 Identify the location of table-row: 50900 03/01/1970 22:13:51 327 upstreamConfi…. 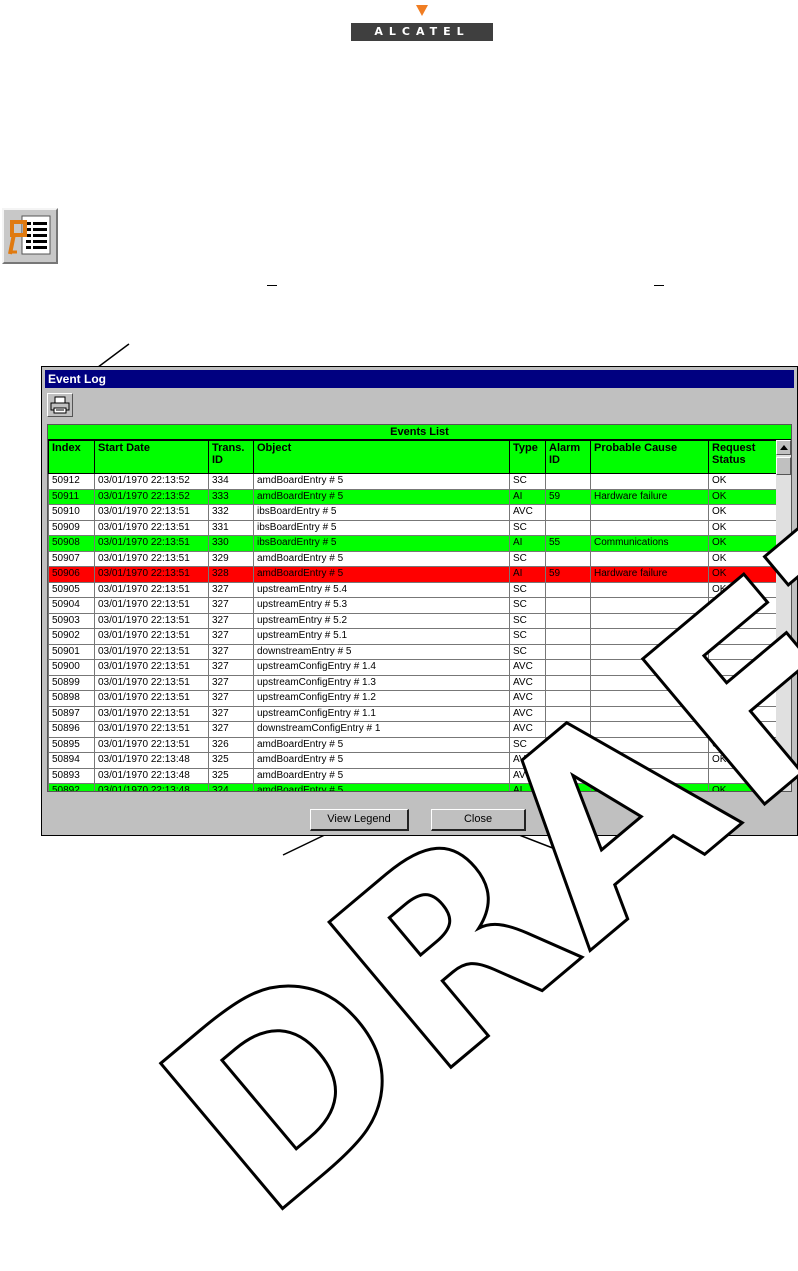
(412, 667).